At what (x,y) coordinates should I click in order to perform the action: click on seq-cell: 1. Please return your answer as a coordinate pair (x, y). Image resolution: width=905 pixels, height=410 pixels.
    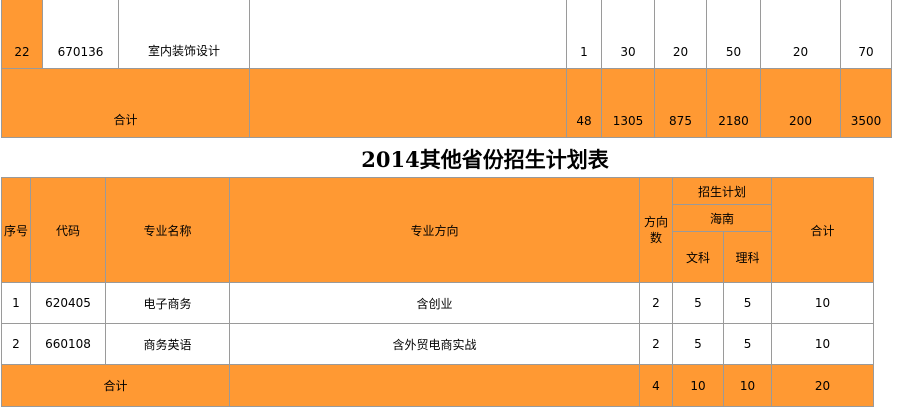
    Looking at the image, I should click on (16, 303).